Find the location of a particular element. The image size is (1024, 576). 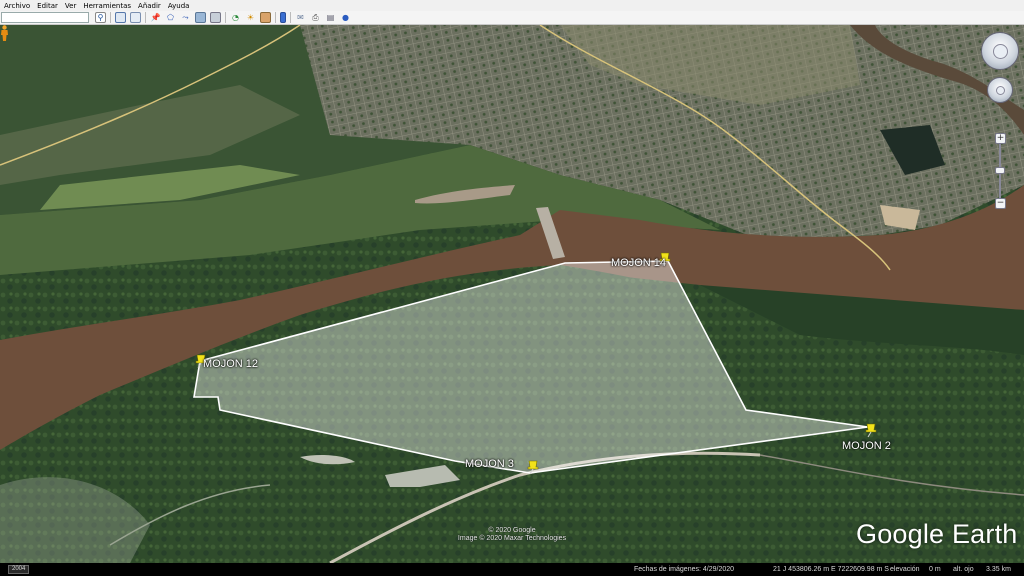

maps-icon: ● is located at coordinates (345, 17).